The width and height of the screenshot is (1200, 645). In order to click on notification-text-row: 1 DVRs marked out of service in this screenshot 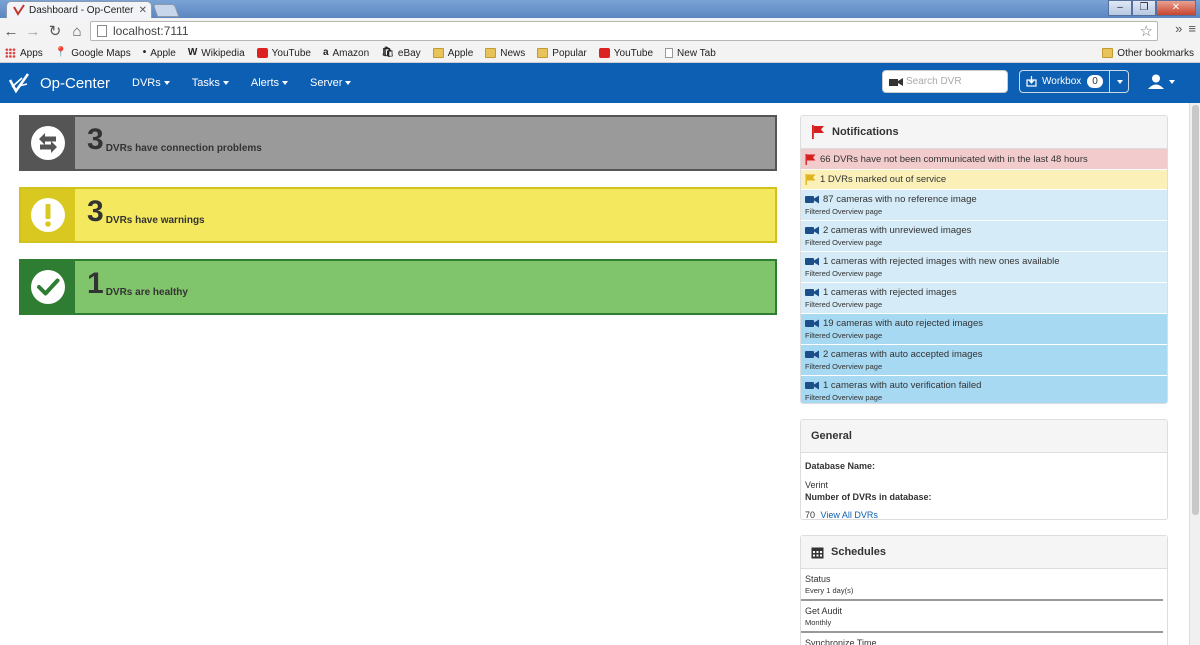, I will do `click(986, 179)`.